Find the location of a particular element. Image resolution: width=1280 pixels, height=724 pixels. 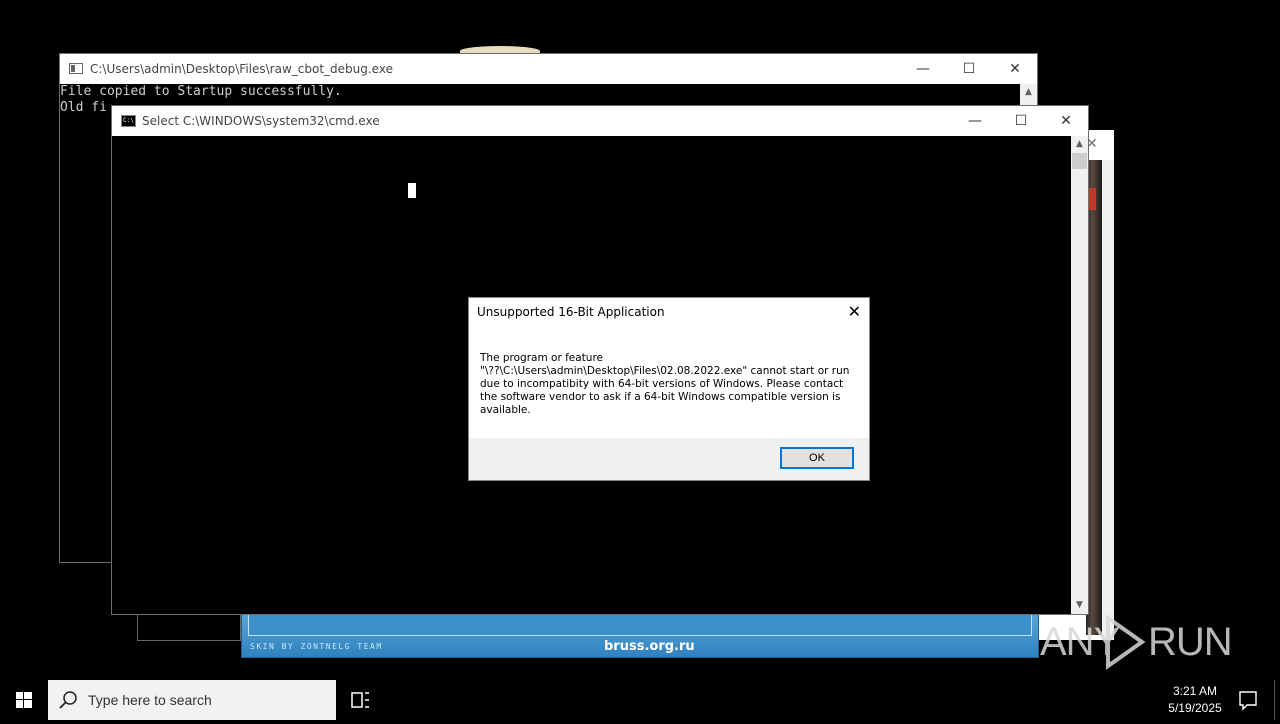

notification-button is located at coordinates (1248, 700).